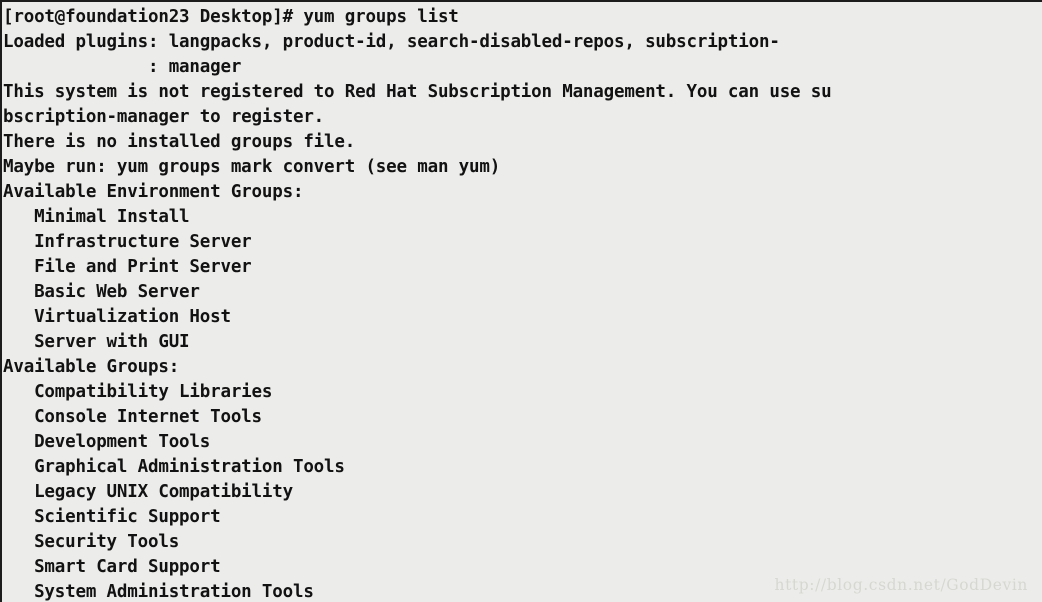 This screenshot has height=602, width=1042. I want to click on terminal-line: Basic Web Server, so click(101, 292).